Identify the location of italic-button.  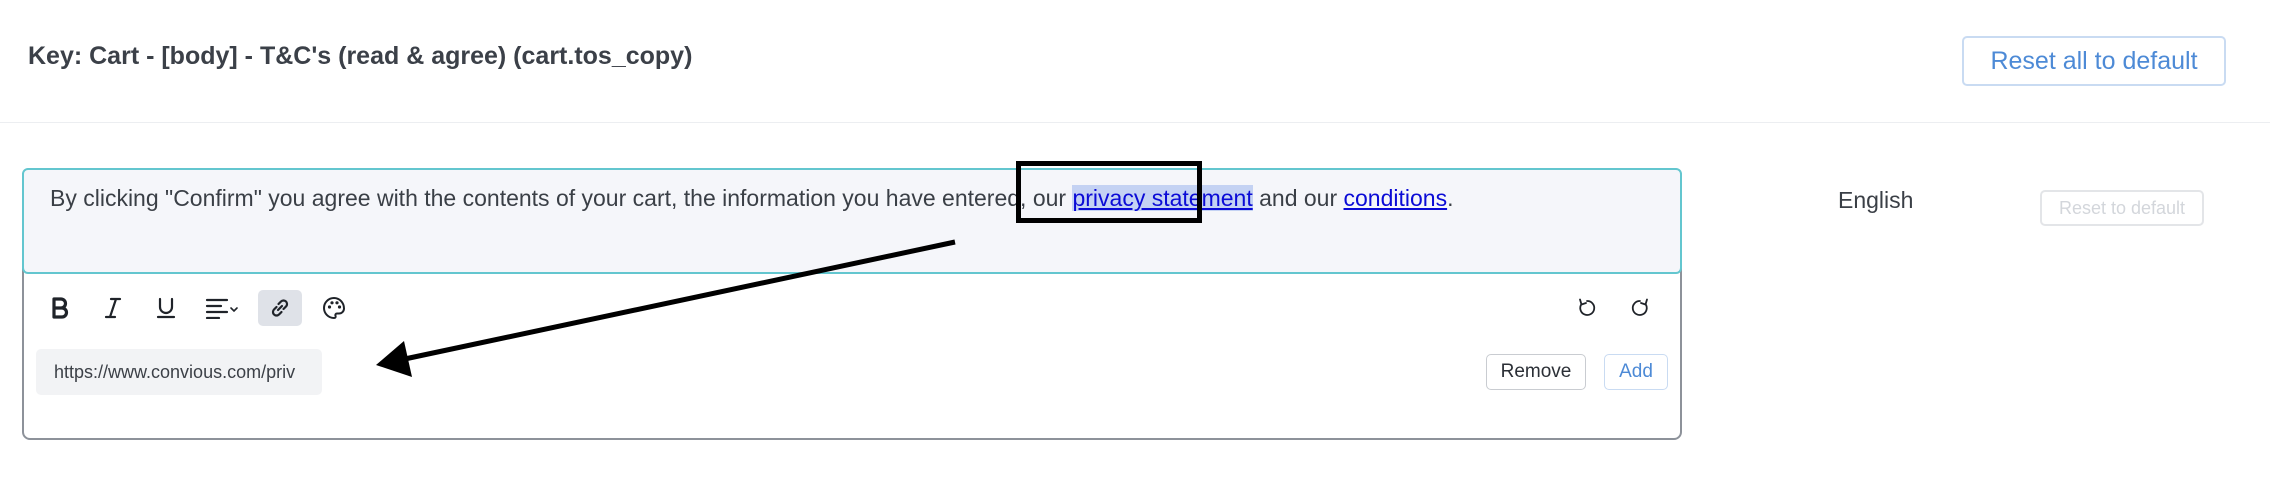
(113, 308).